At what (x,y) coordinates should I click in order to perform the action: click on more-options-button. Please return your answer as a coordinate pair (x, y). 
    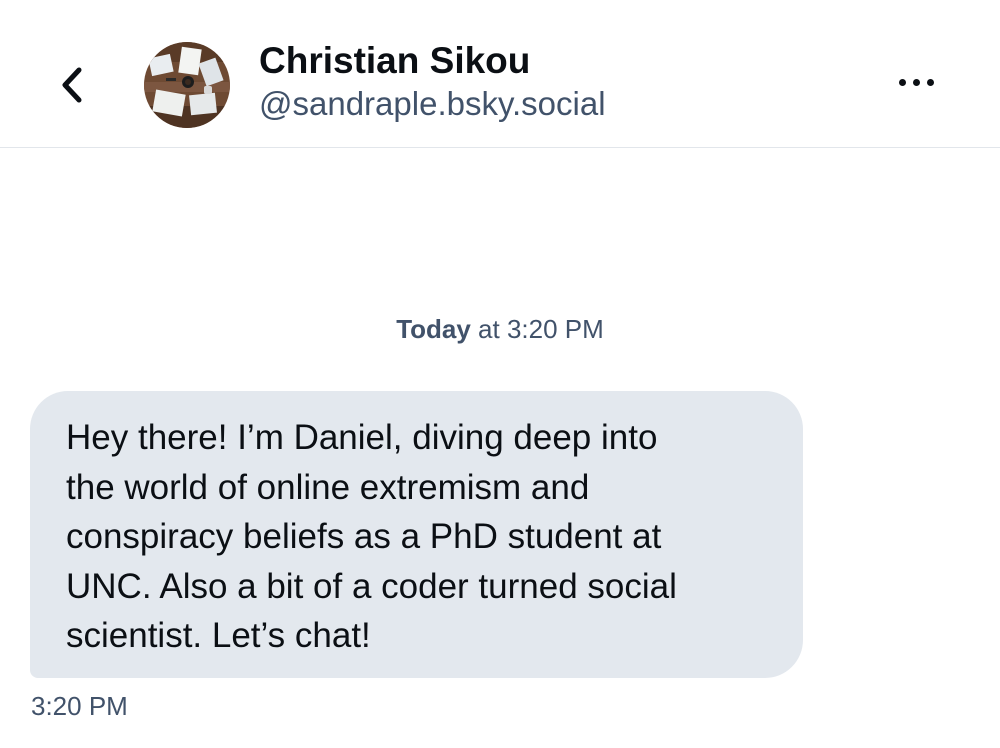
    Looking at the image, I should click on (916, 82).